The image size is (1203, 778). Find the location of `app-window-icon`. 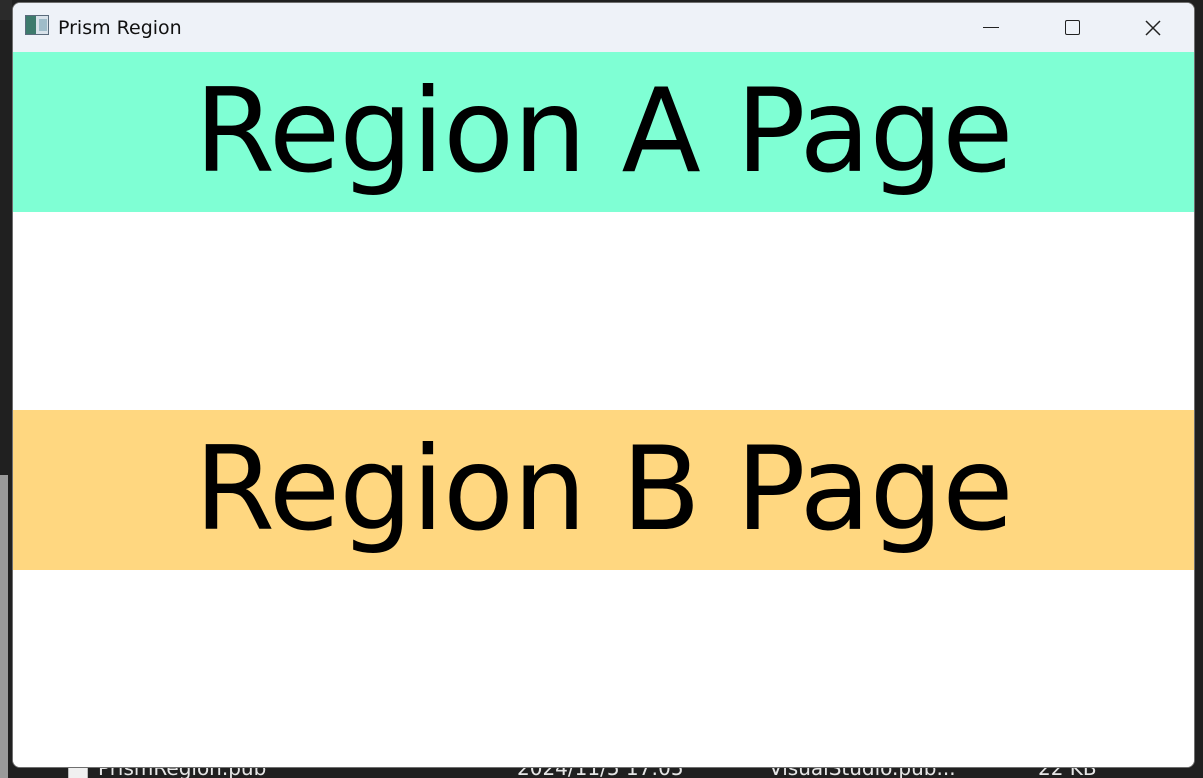

app-window-icon is located at coordinates (37, 25).